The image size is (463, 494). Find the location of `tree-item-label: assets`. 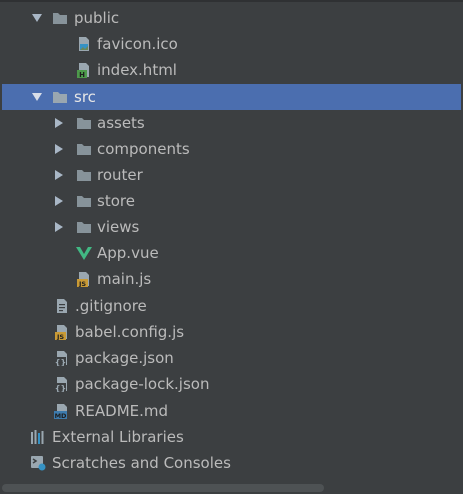

tree-item-label: assets is located at coordinates (121, 123).